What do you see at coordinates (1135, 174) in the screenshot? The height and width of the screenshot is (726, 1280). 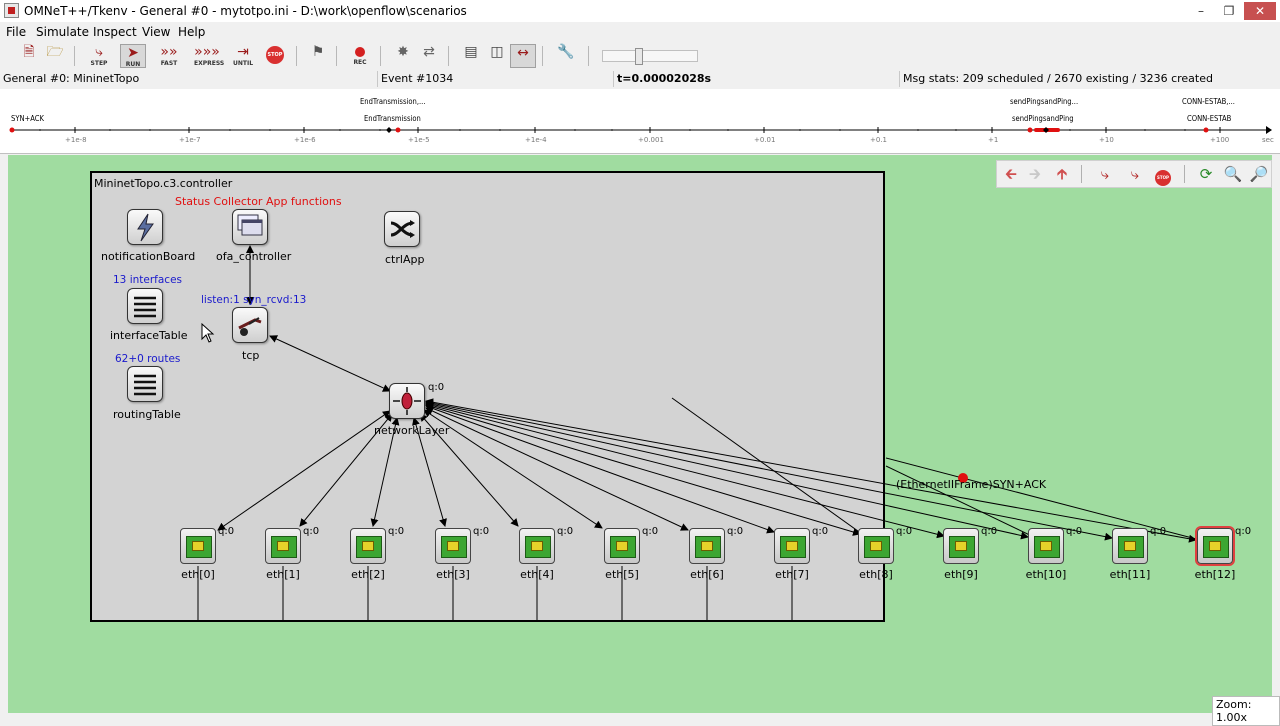 I see `run-local-icon: ⤷` at bounding box center [1135, 174].